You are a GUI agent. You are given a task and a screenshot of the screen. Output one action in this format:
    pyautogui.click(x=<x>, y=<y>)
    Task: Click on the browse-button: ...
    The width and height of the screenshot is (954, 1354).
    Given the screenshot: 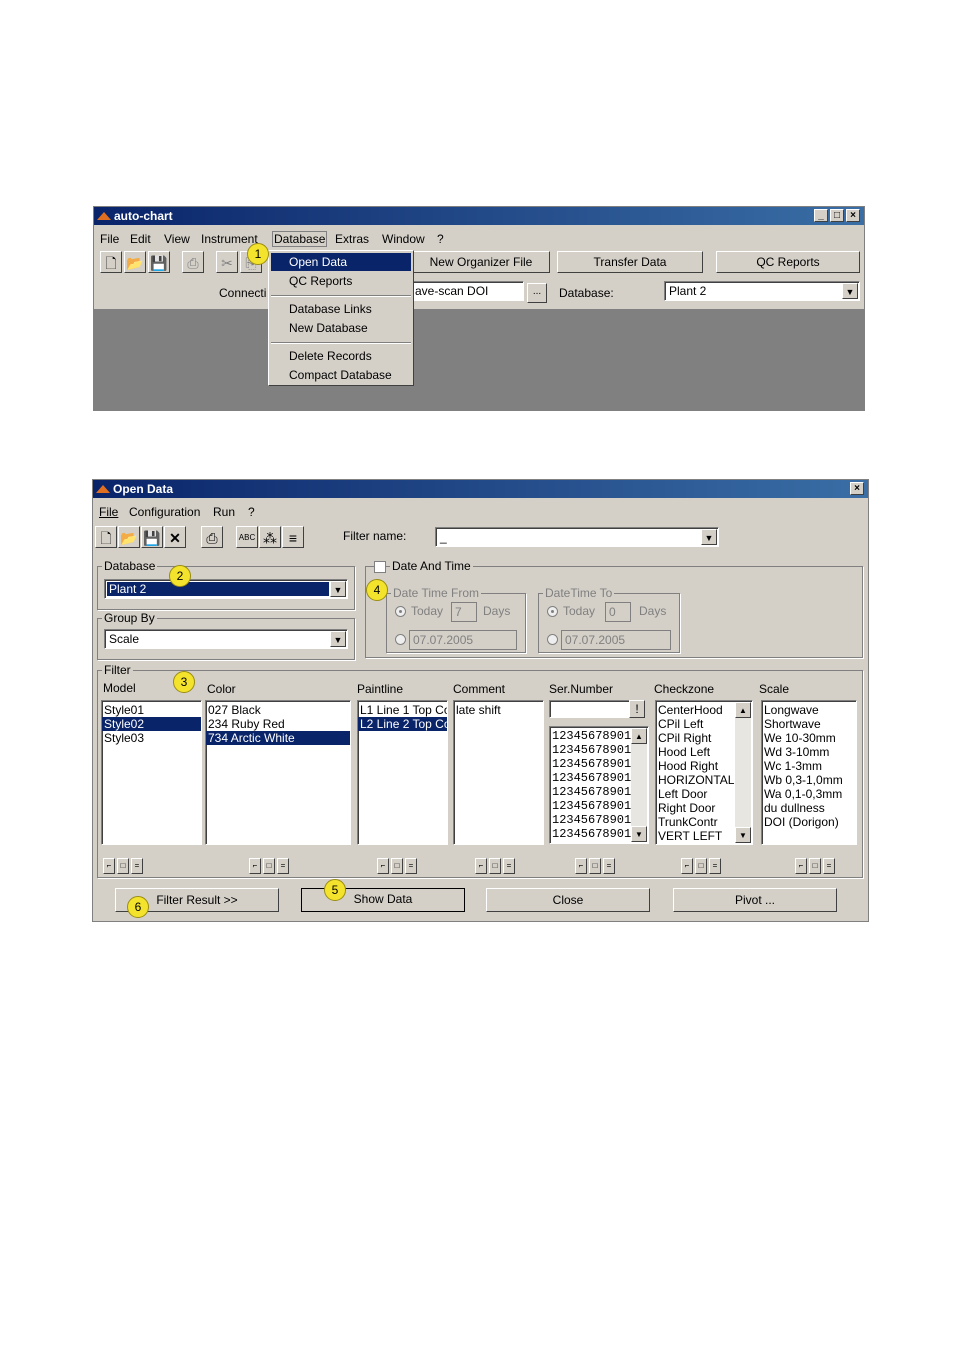 What is the action you would take?
    pyautogui.click(x=537, y=293)
    